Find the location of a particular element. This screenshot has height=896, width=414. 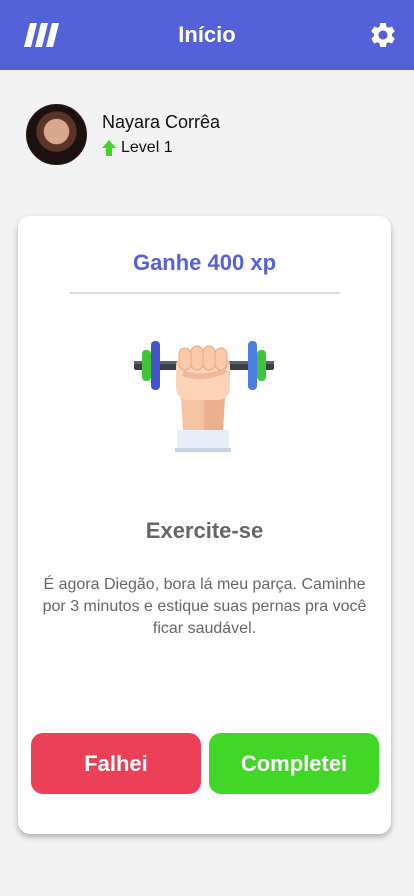

level-indicator: Level 1 is located at coordinates (161, 148).